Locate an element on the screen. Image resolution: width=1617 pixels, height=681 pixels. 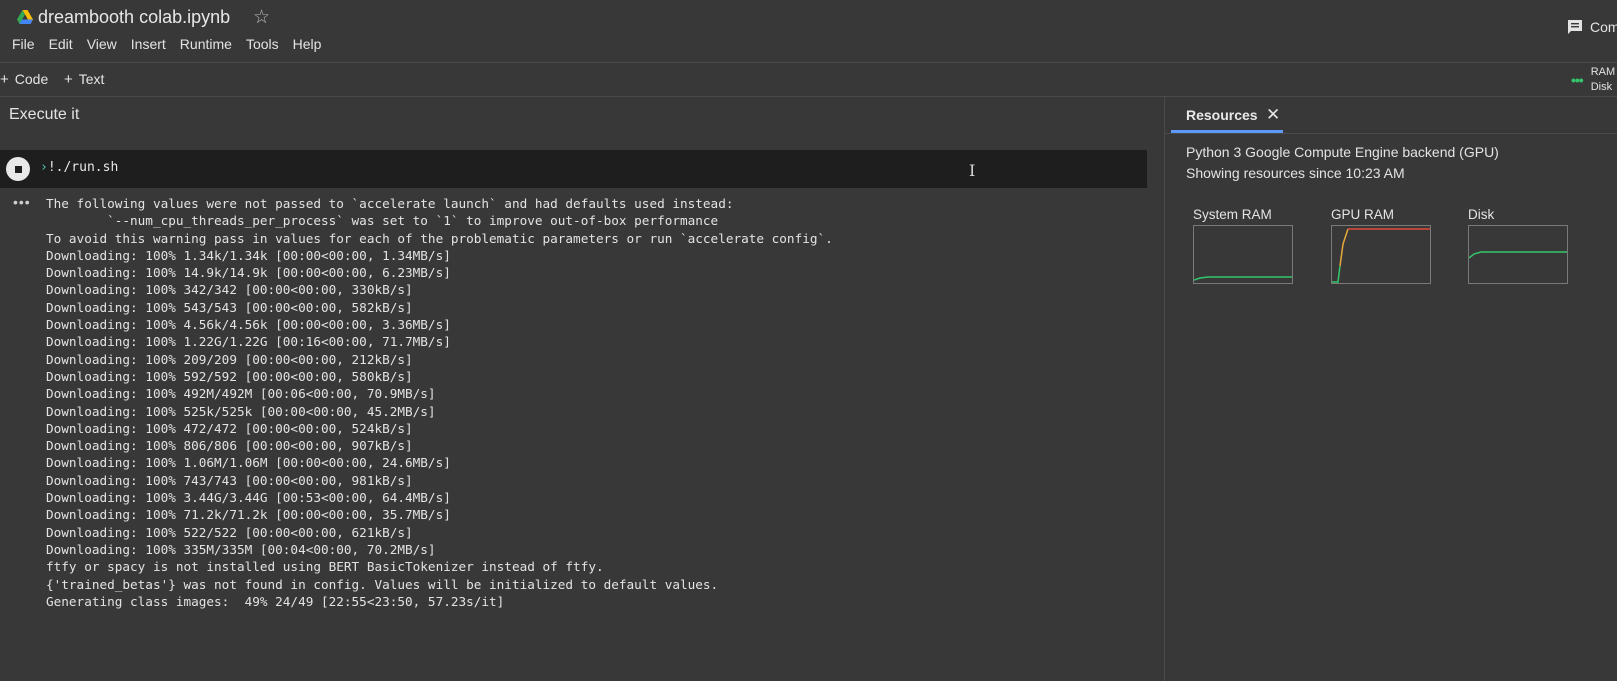
gpu-ram-label: GPU RAM is located at coordinates (1363, 214).